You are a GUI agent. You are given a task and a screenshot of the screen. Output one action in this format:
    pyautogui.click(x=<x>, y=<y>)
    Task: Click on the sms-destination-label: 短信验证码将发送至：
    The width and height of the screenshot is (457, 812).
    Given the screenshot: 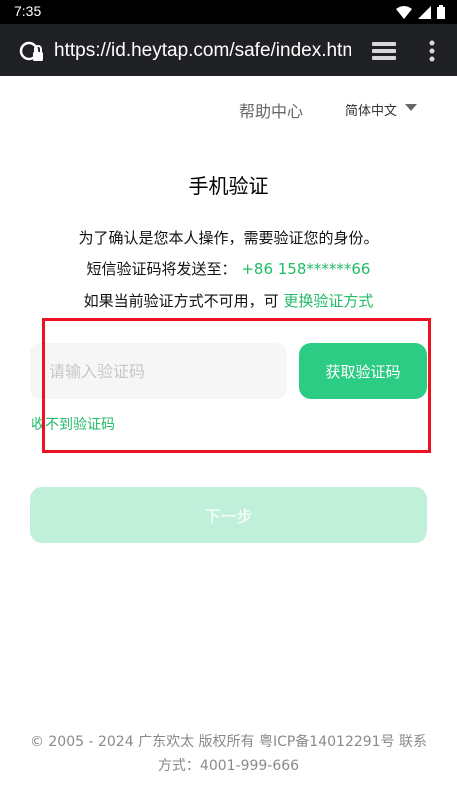 What is the action you would take?
    pyautogui.click(x=161, y=269)
    